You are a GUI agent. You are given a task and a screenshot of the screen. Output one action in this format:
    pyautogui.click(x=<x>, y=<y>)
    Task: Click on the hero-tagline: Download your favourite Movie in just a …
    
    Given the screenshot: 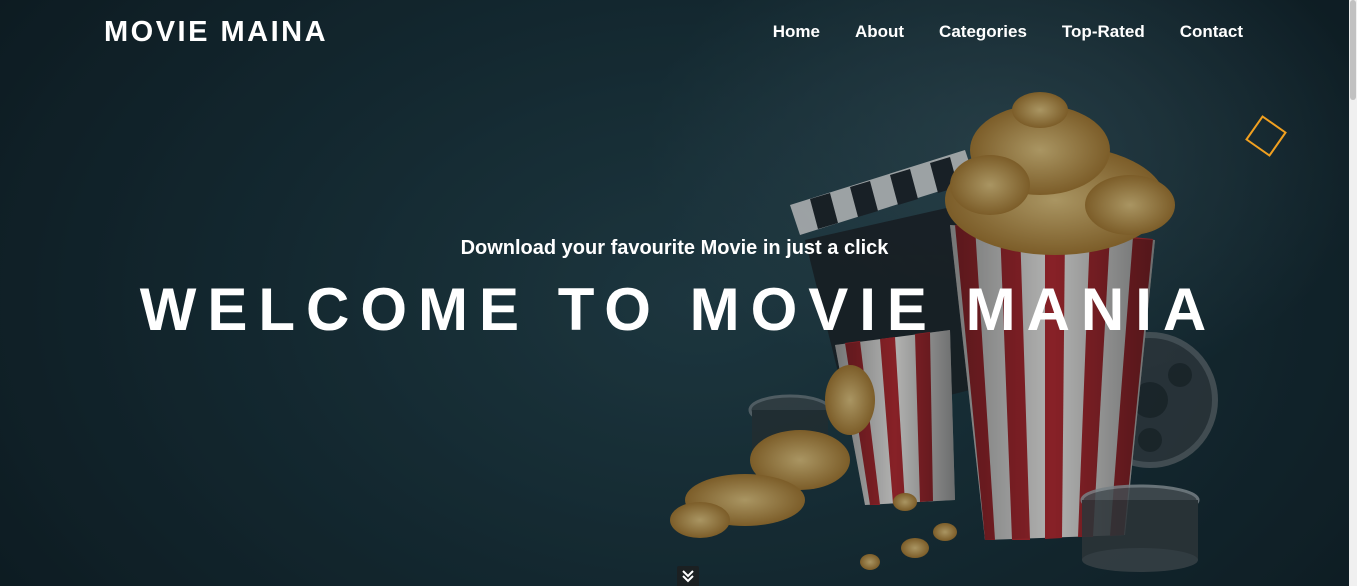 What is the action you would take?
    pyautogui.click(x=674, y=248)
    